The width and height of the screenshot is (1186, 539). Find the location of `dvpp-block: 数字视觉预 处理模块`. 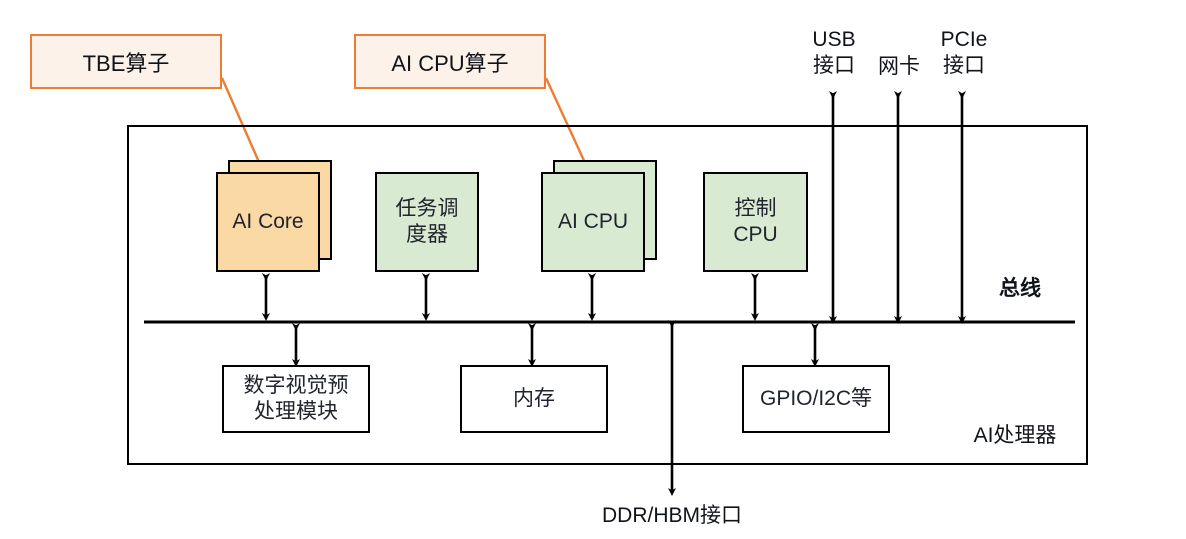

dvpp-block: 数字视觉预 处理模块 is located at coordinates (296, 399).